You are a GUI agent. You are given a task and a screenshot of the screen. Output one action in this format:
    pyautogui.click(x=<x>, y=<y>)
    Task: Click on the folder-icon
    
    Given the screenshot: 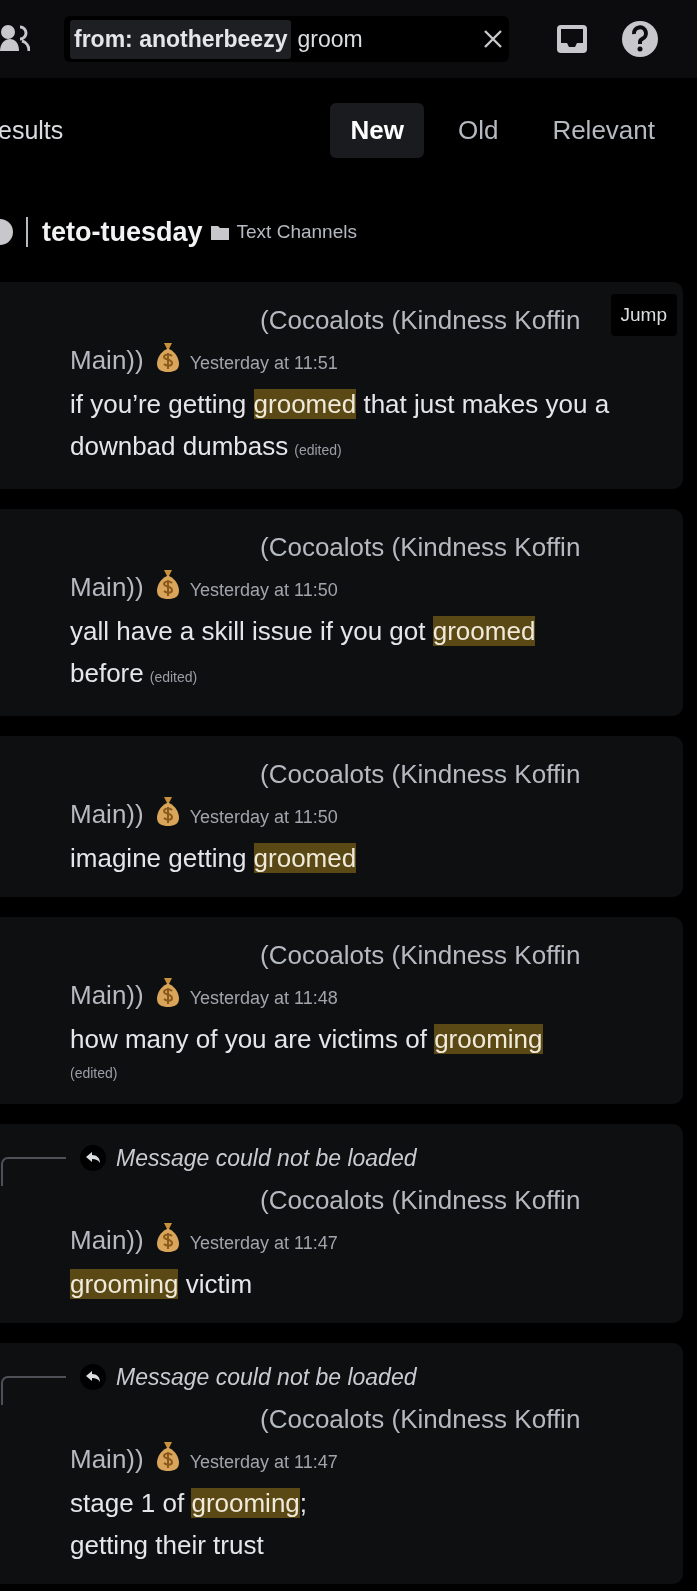 What is the action you would take?
    pyautogui.click(x=219, y=232)
    